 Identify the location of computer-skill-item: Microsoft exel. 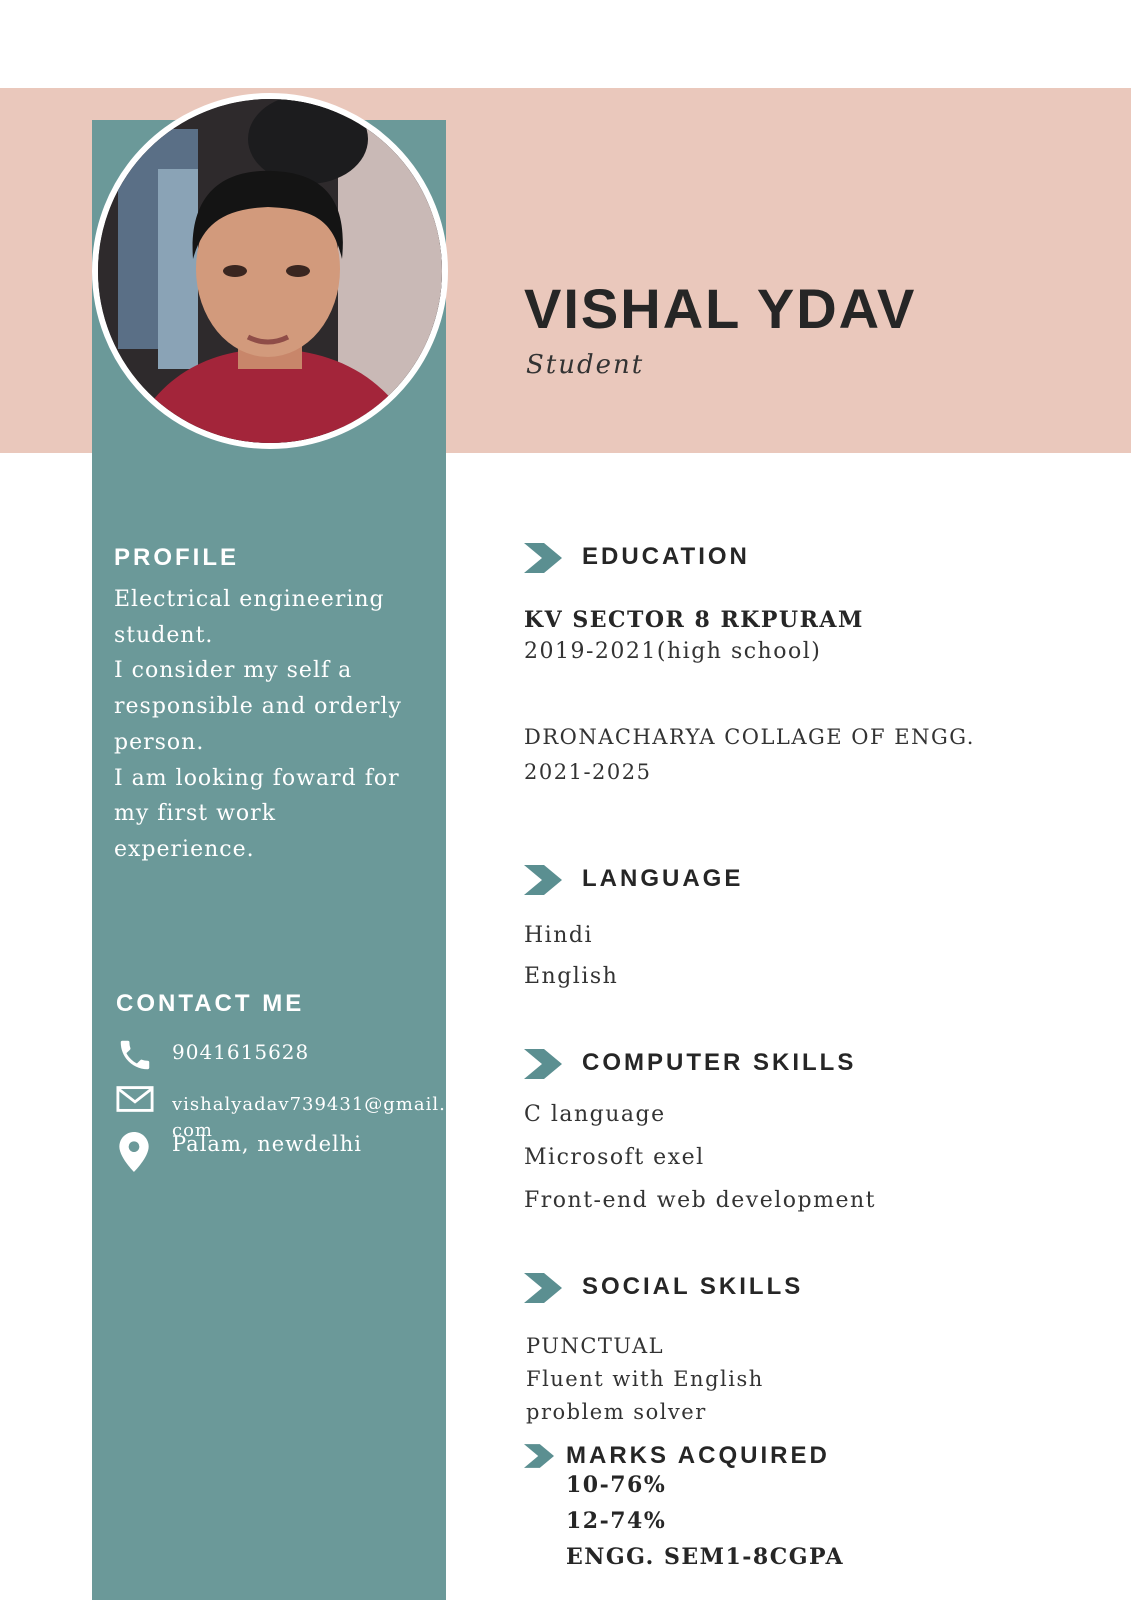
(614, 1157).